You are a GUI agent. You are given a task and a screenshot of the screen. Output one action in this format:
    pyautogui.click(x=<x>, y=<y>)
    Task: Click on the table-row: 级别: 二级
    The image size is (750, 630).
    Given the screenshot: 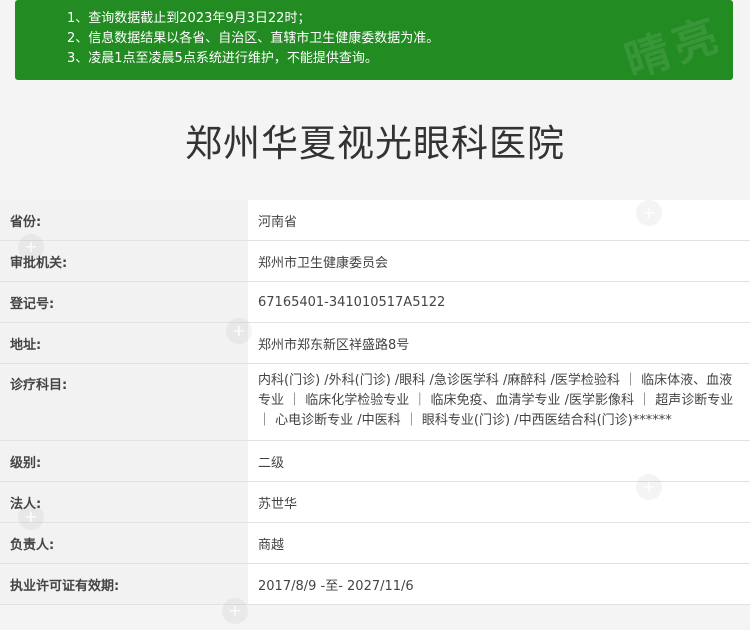 What is the action you would take?
    pyautogui.click(x=375, y=461)
    